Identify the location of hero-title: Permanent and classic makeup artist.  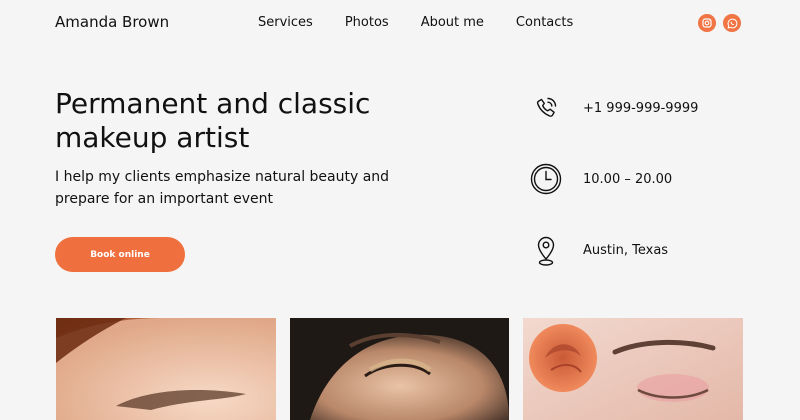
(245, 121).